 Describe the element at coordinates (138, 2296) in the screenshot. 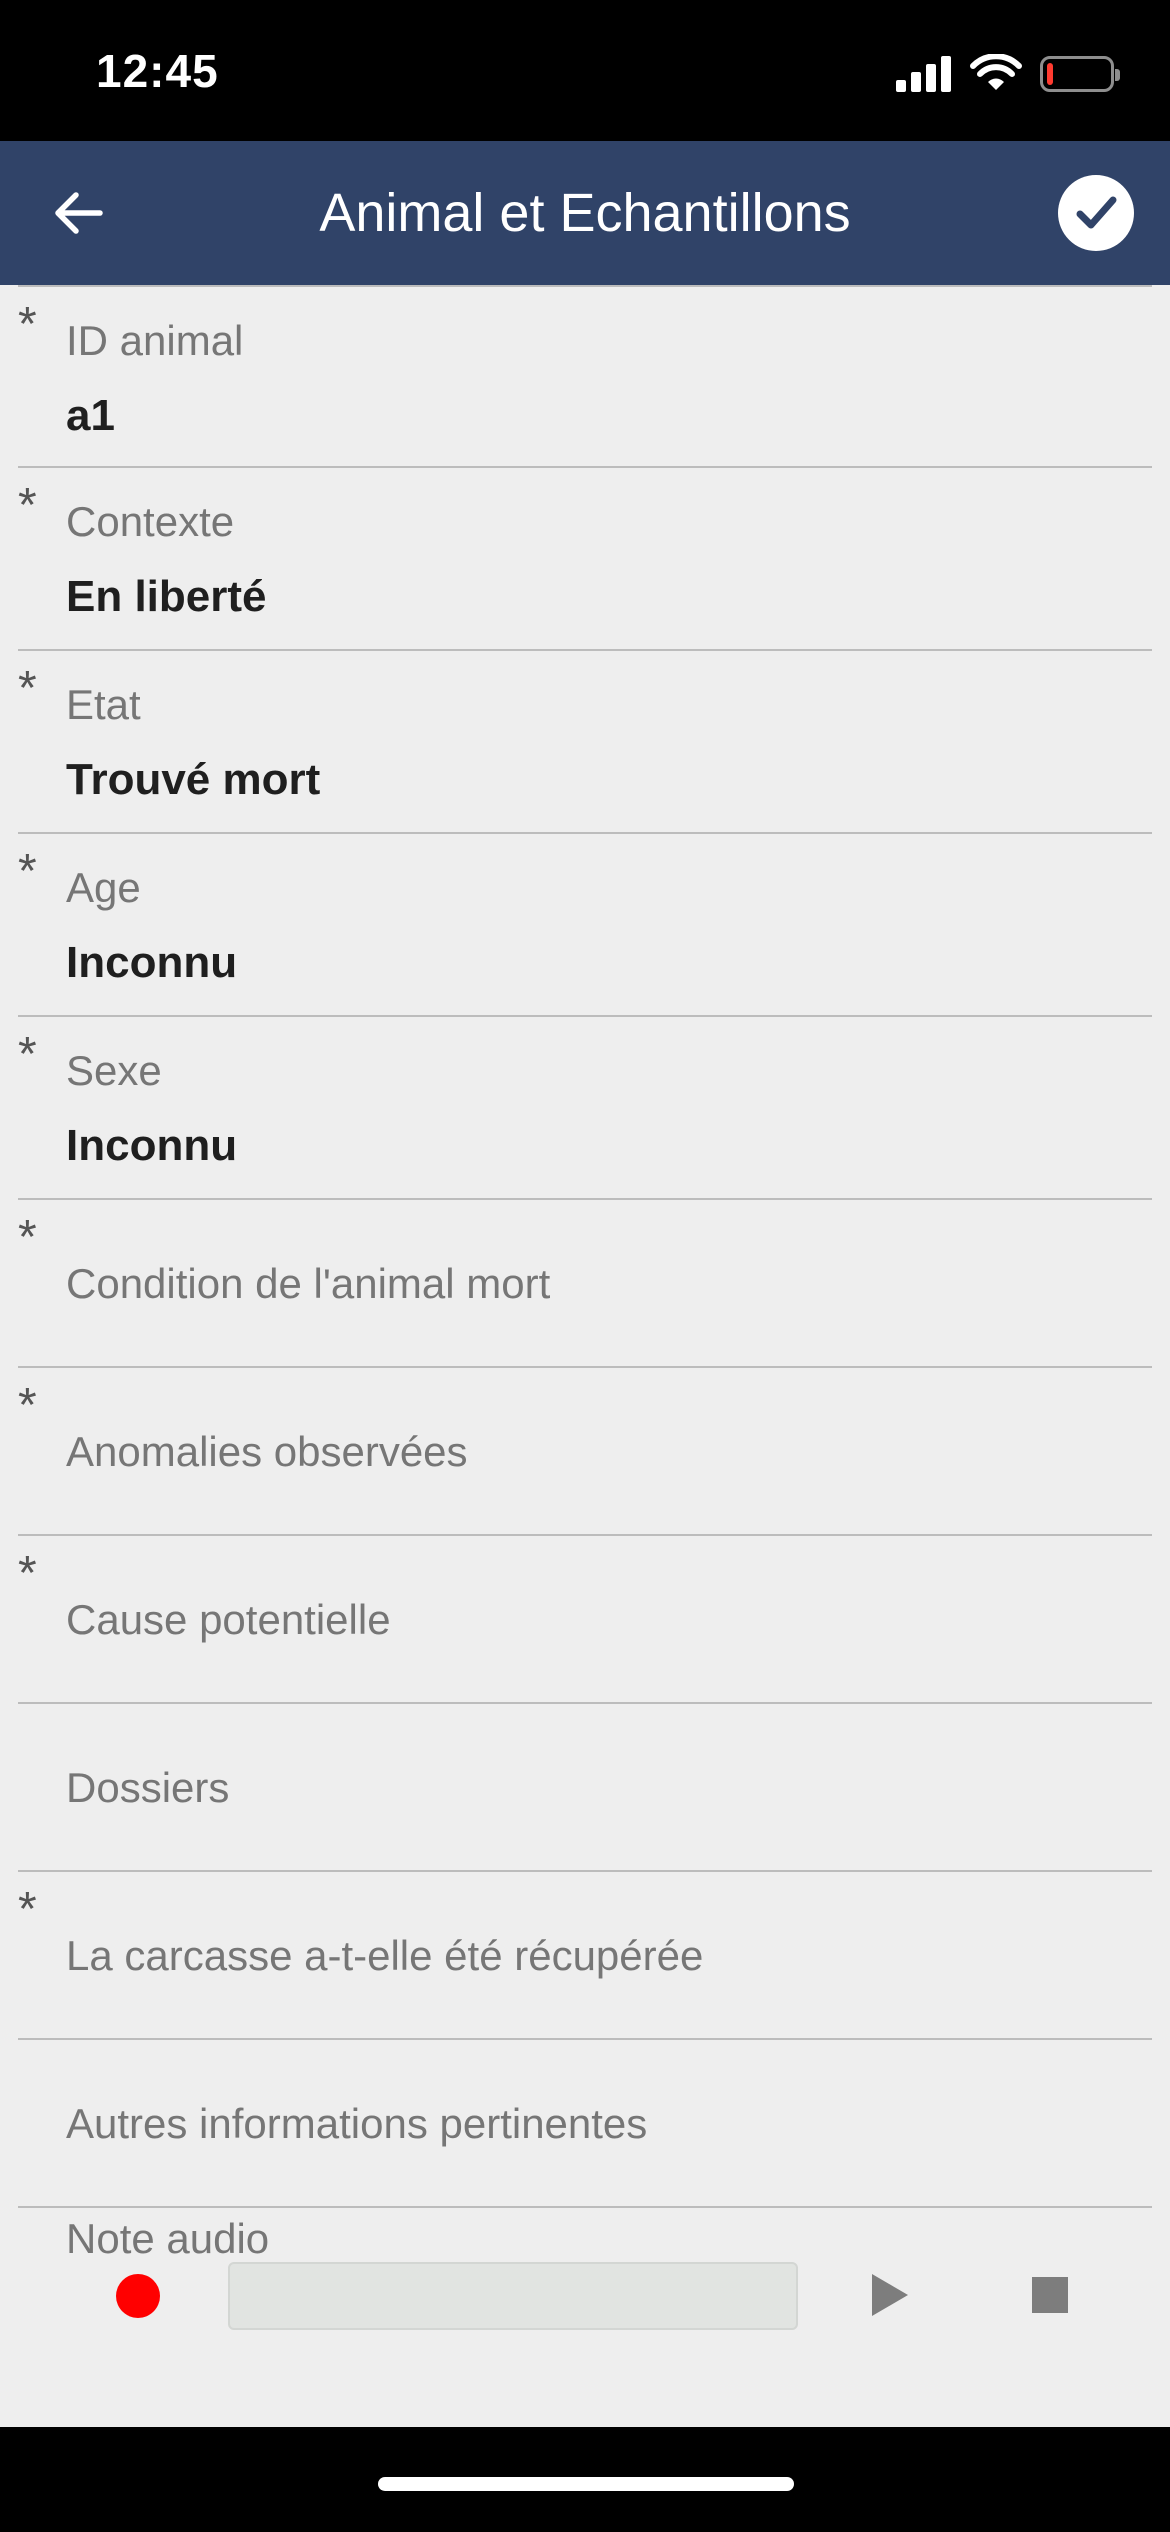

I see `record-icon` at that location.